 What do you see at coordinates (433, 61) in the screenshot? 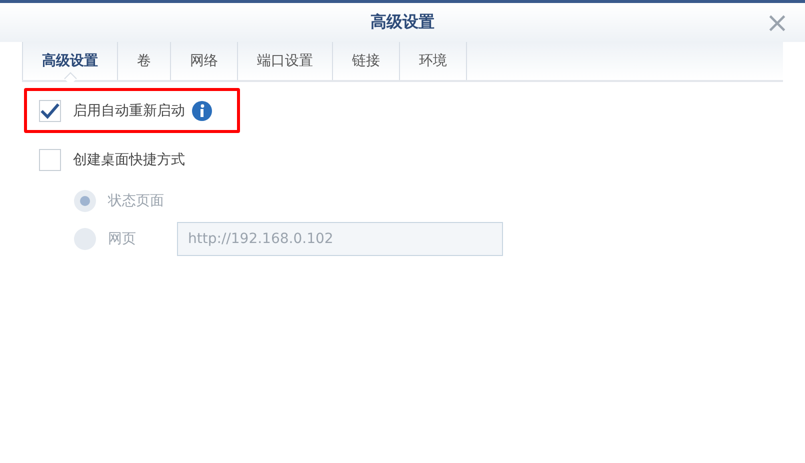
I see `tab: 环境` at bounding box center [433, 61].